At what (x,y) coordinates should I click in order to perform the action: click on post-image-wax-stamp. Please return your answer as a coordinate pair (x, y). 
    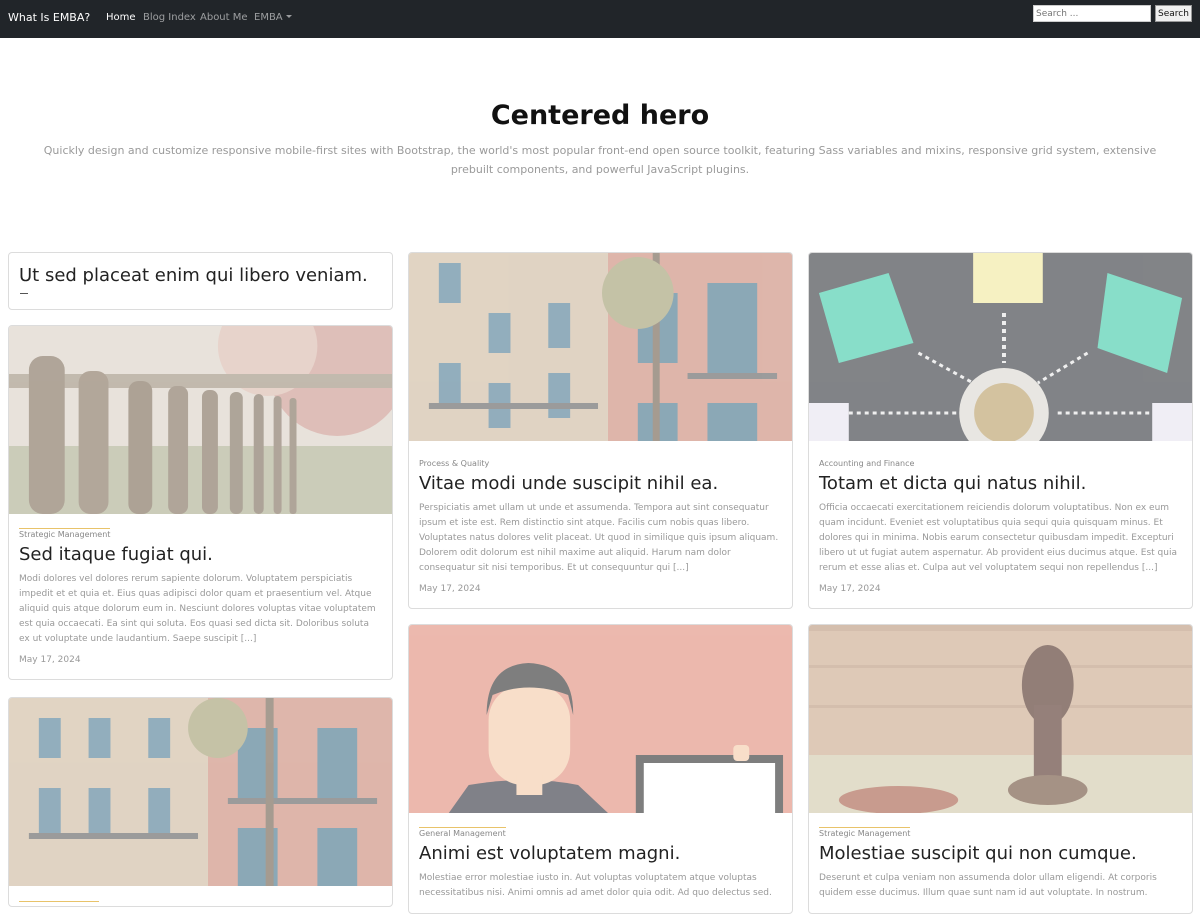
    Looking at the image, I should click on (1000, 719).